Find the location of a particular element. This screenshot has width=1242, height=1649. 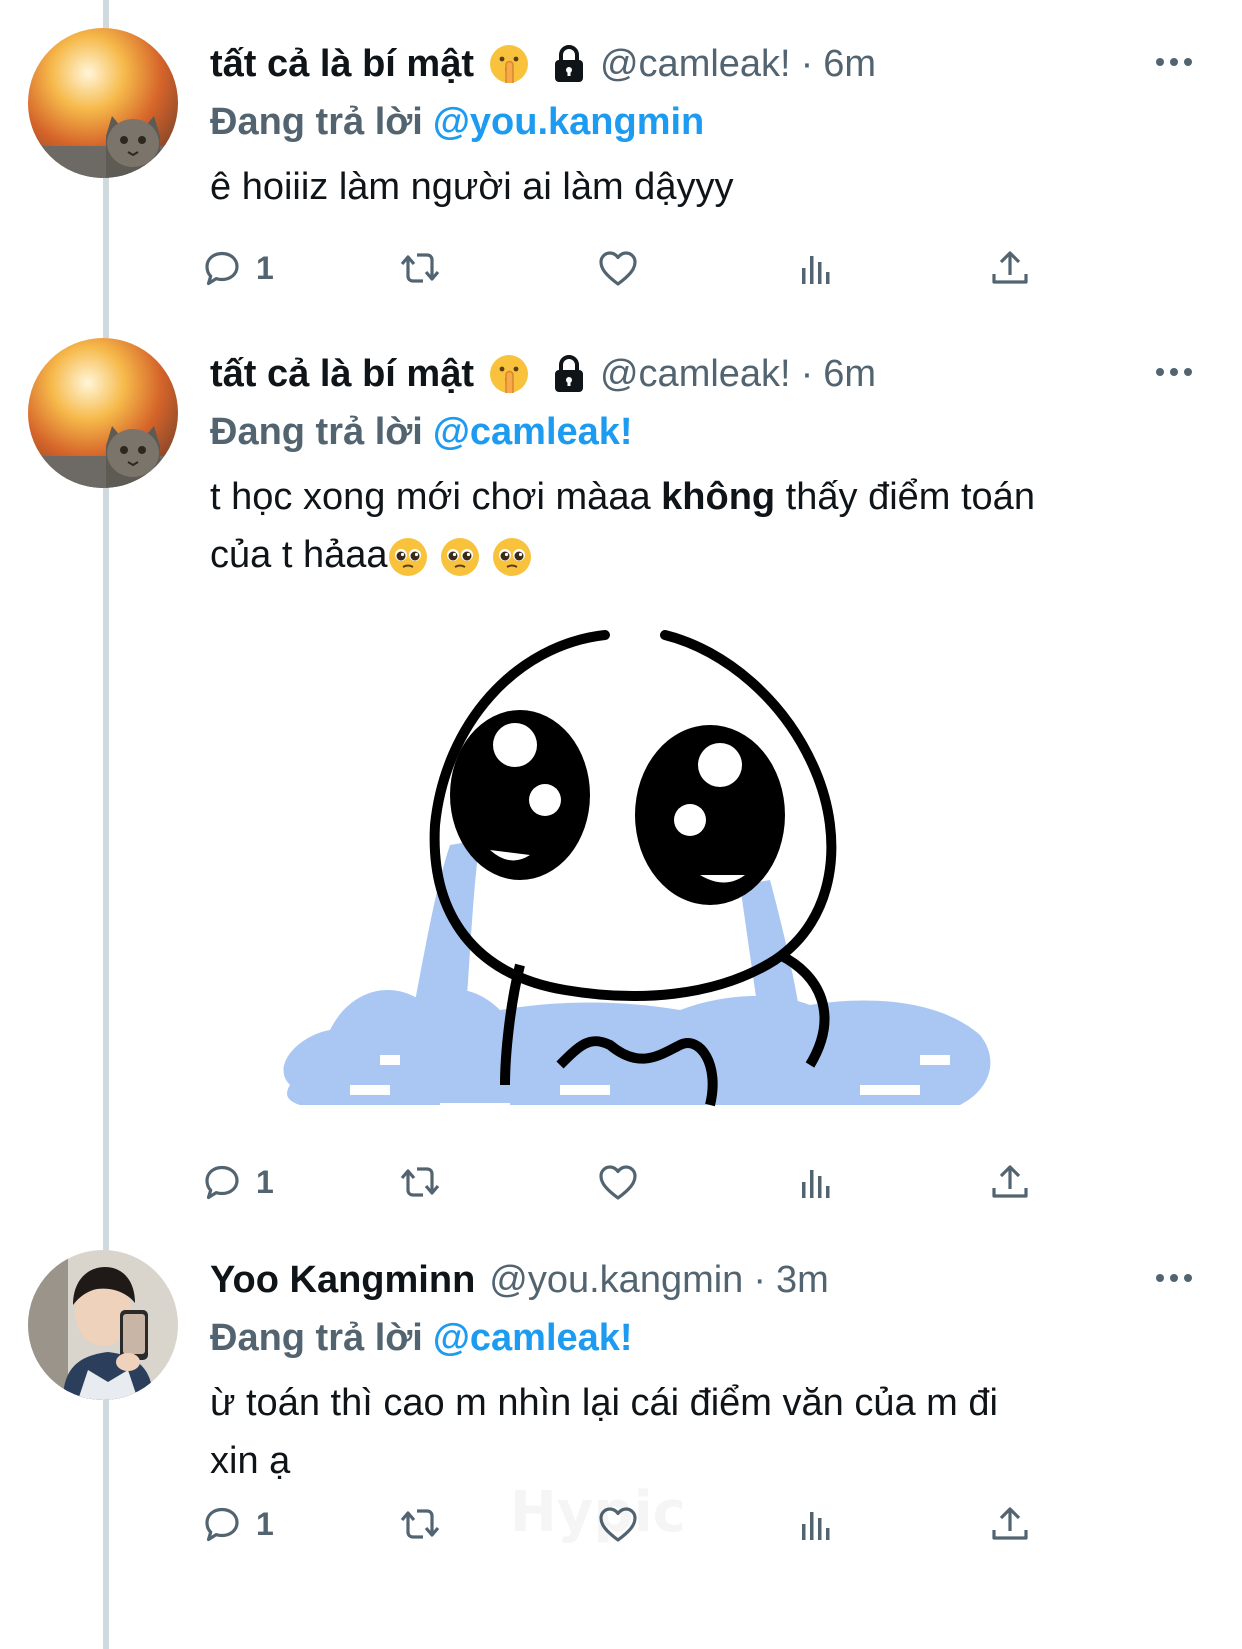

tweet-text: ê hoiiiz làm người ai làm dậyyy is located at coordinates (472, 187).